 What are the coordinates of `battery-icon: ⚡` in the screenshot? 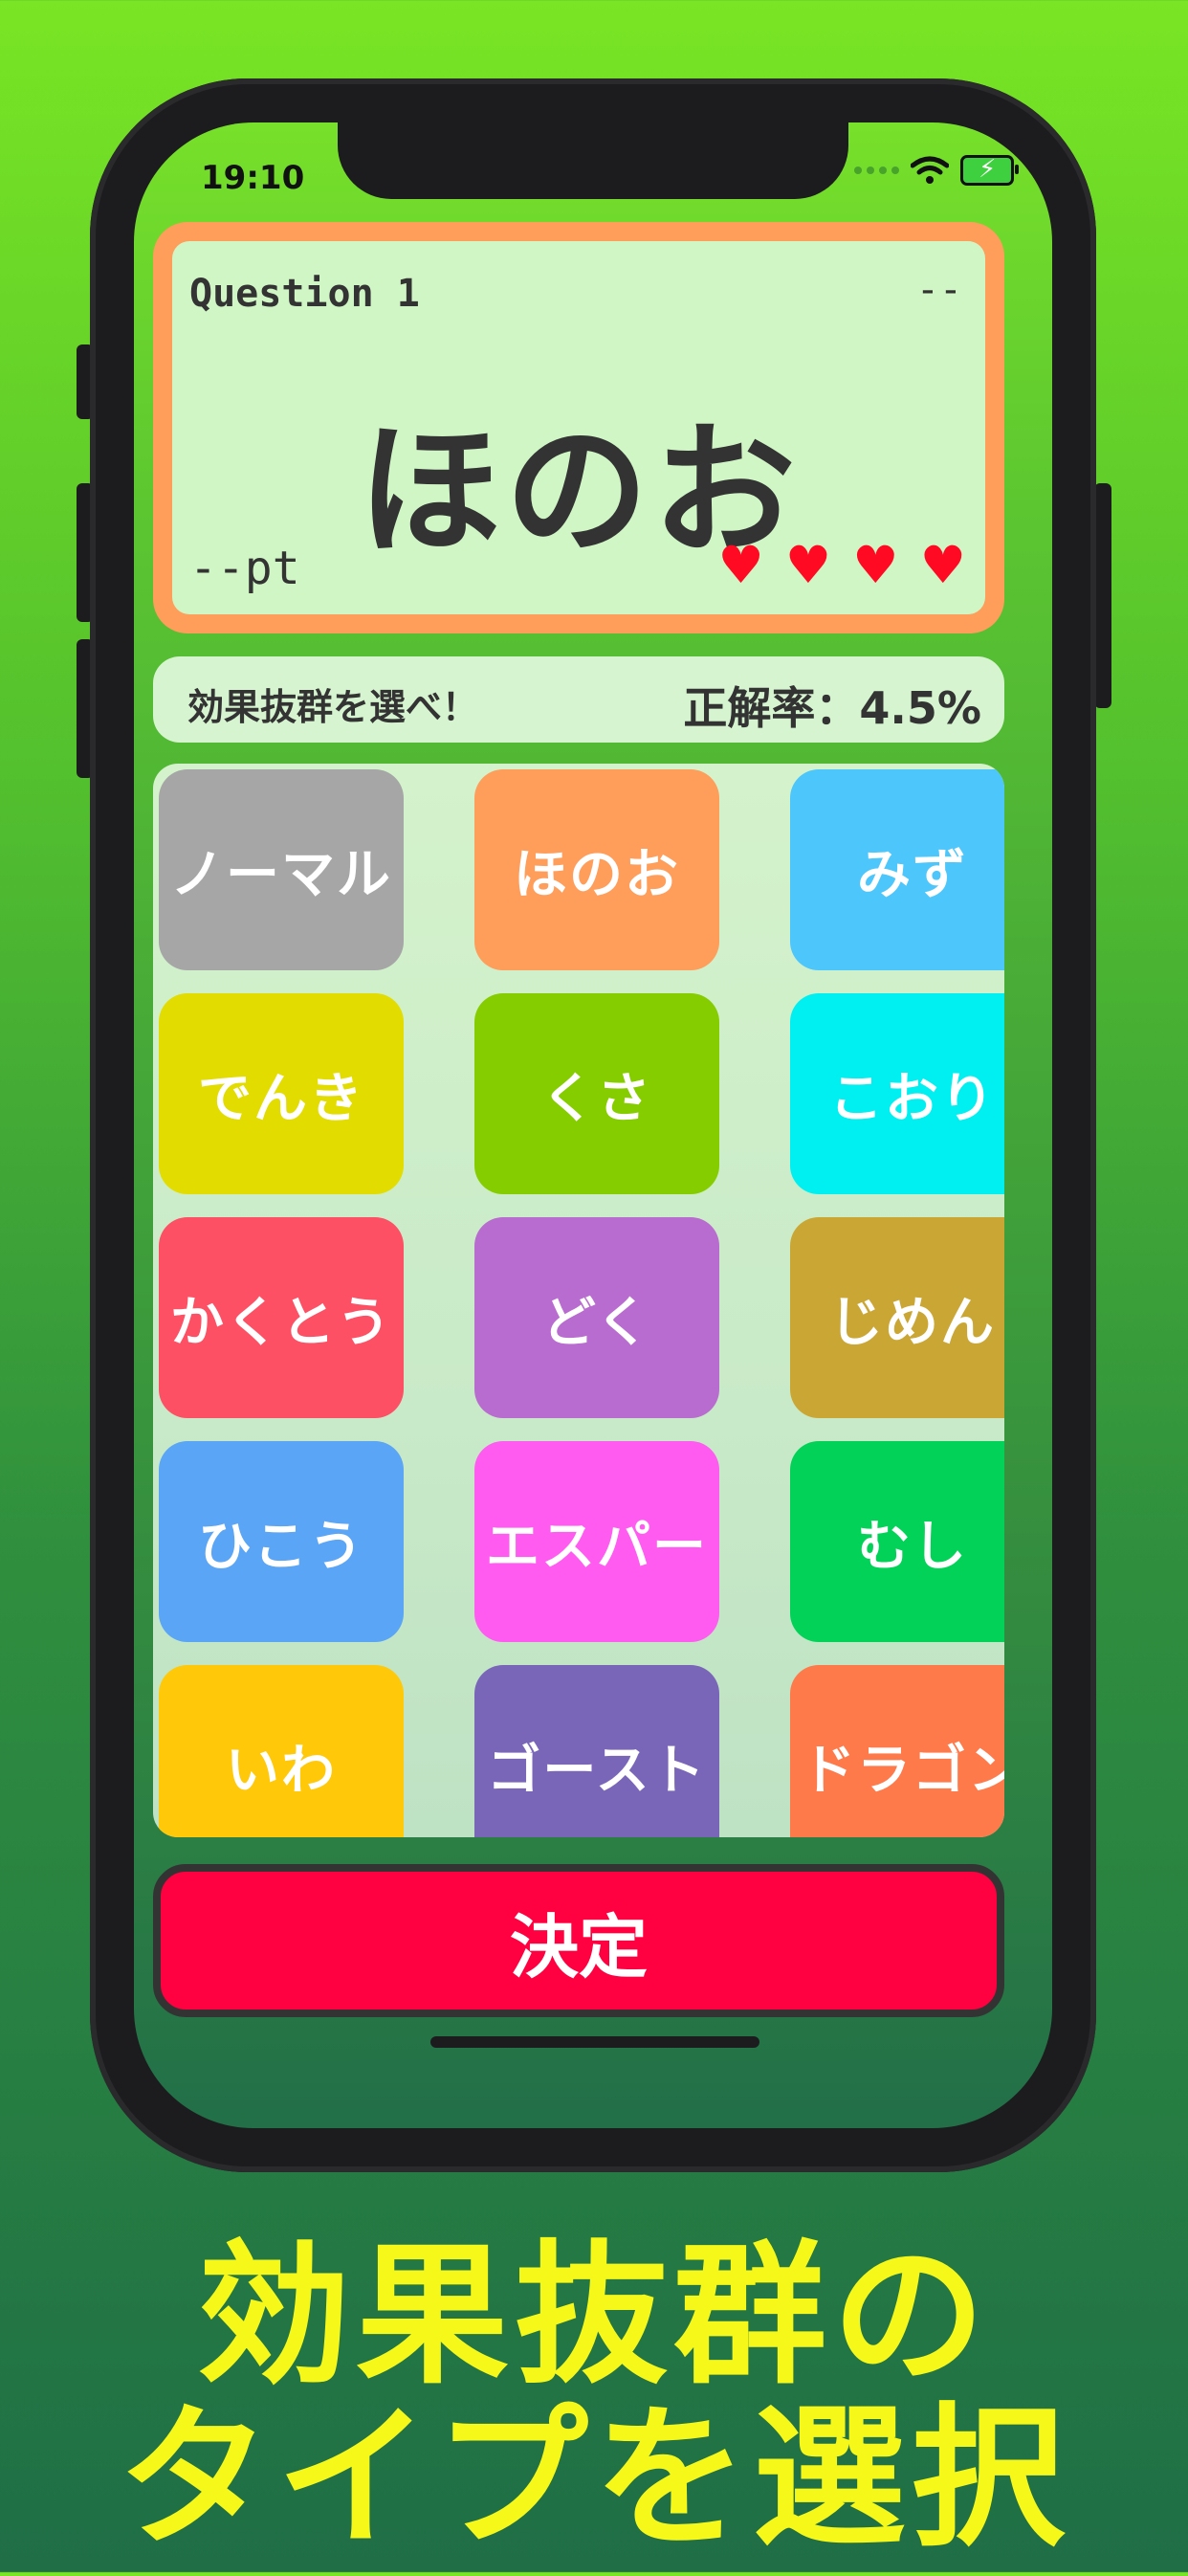 It's located at (989, 170).